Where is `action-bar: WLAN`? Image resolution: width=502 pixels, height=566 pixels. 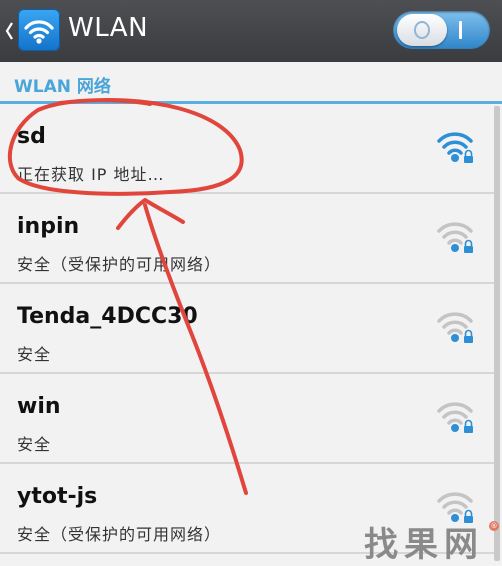 action-bar: WLAN is located at coordinates (251, 31).